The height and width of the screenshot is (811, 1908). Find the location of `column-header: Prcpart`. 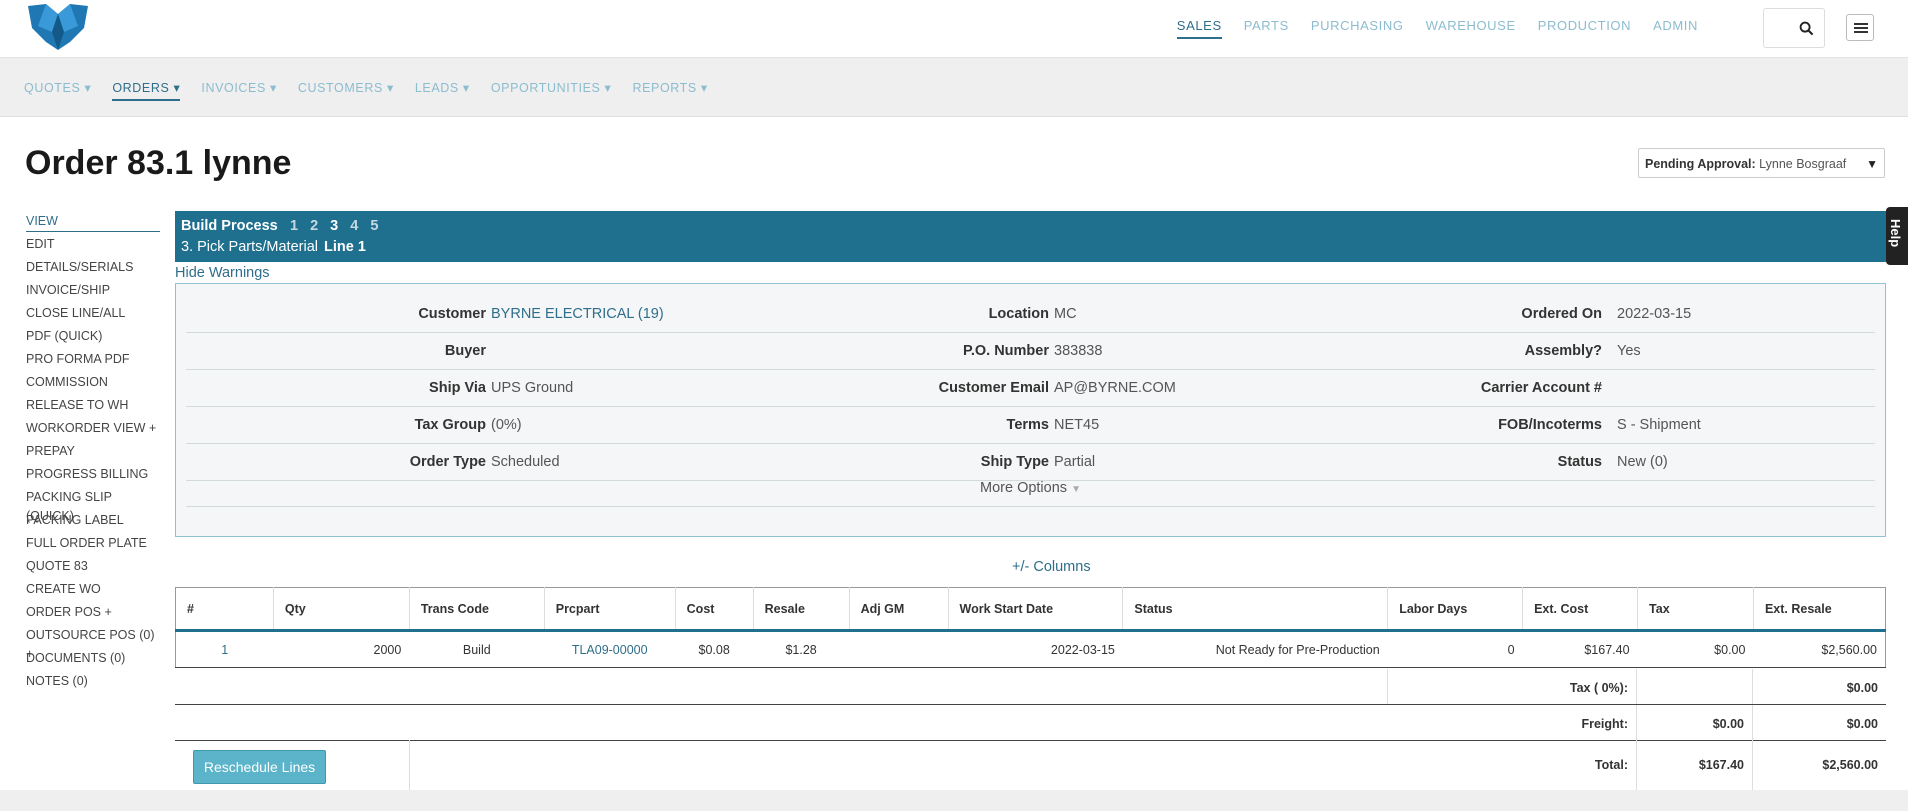

column-header: Prcpart is located at coordinates (610, 609).